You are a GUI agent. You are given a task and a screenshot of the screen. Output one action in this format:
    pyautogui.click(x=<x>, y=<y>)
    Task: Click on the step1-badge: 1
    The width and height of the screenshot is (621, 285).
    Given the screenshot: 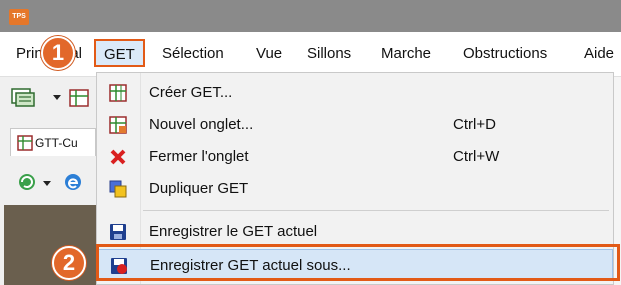 What is the action you would take?
    pyautogui.click(x=58, y=53)
    